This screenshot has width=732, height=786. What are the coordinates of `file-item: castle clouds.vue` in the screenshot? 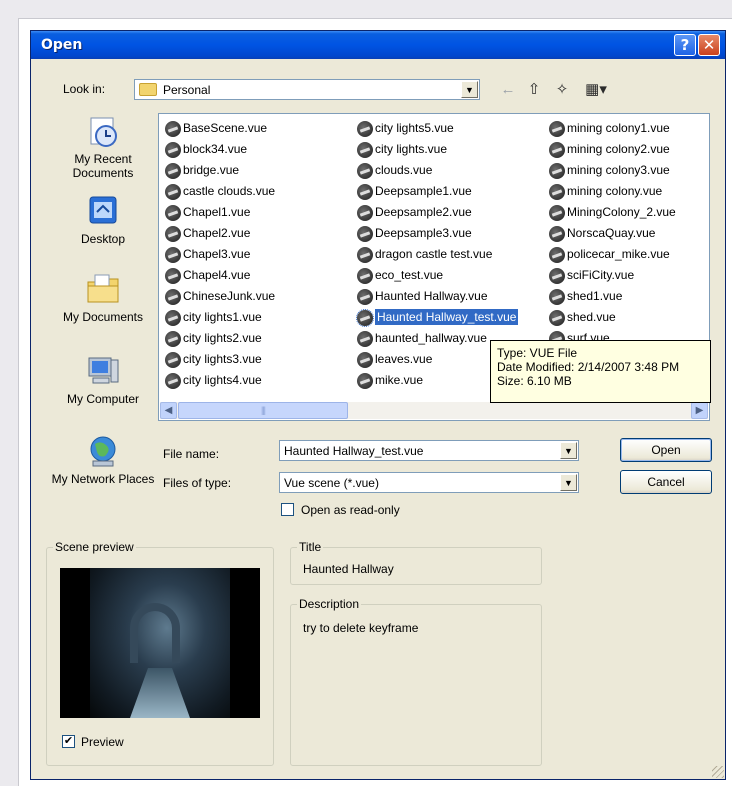 It's located at (219, 191).